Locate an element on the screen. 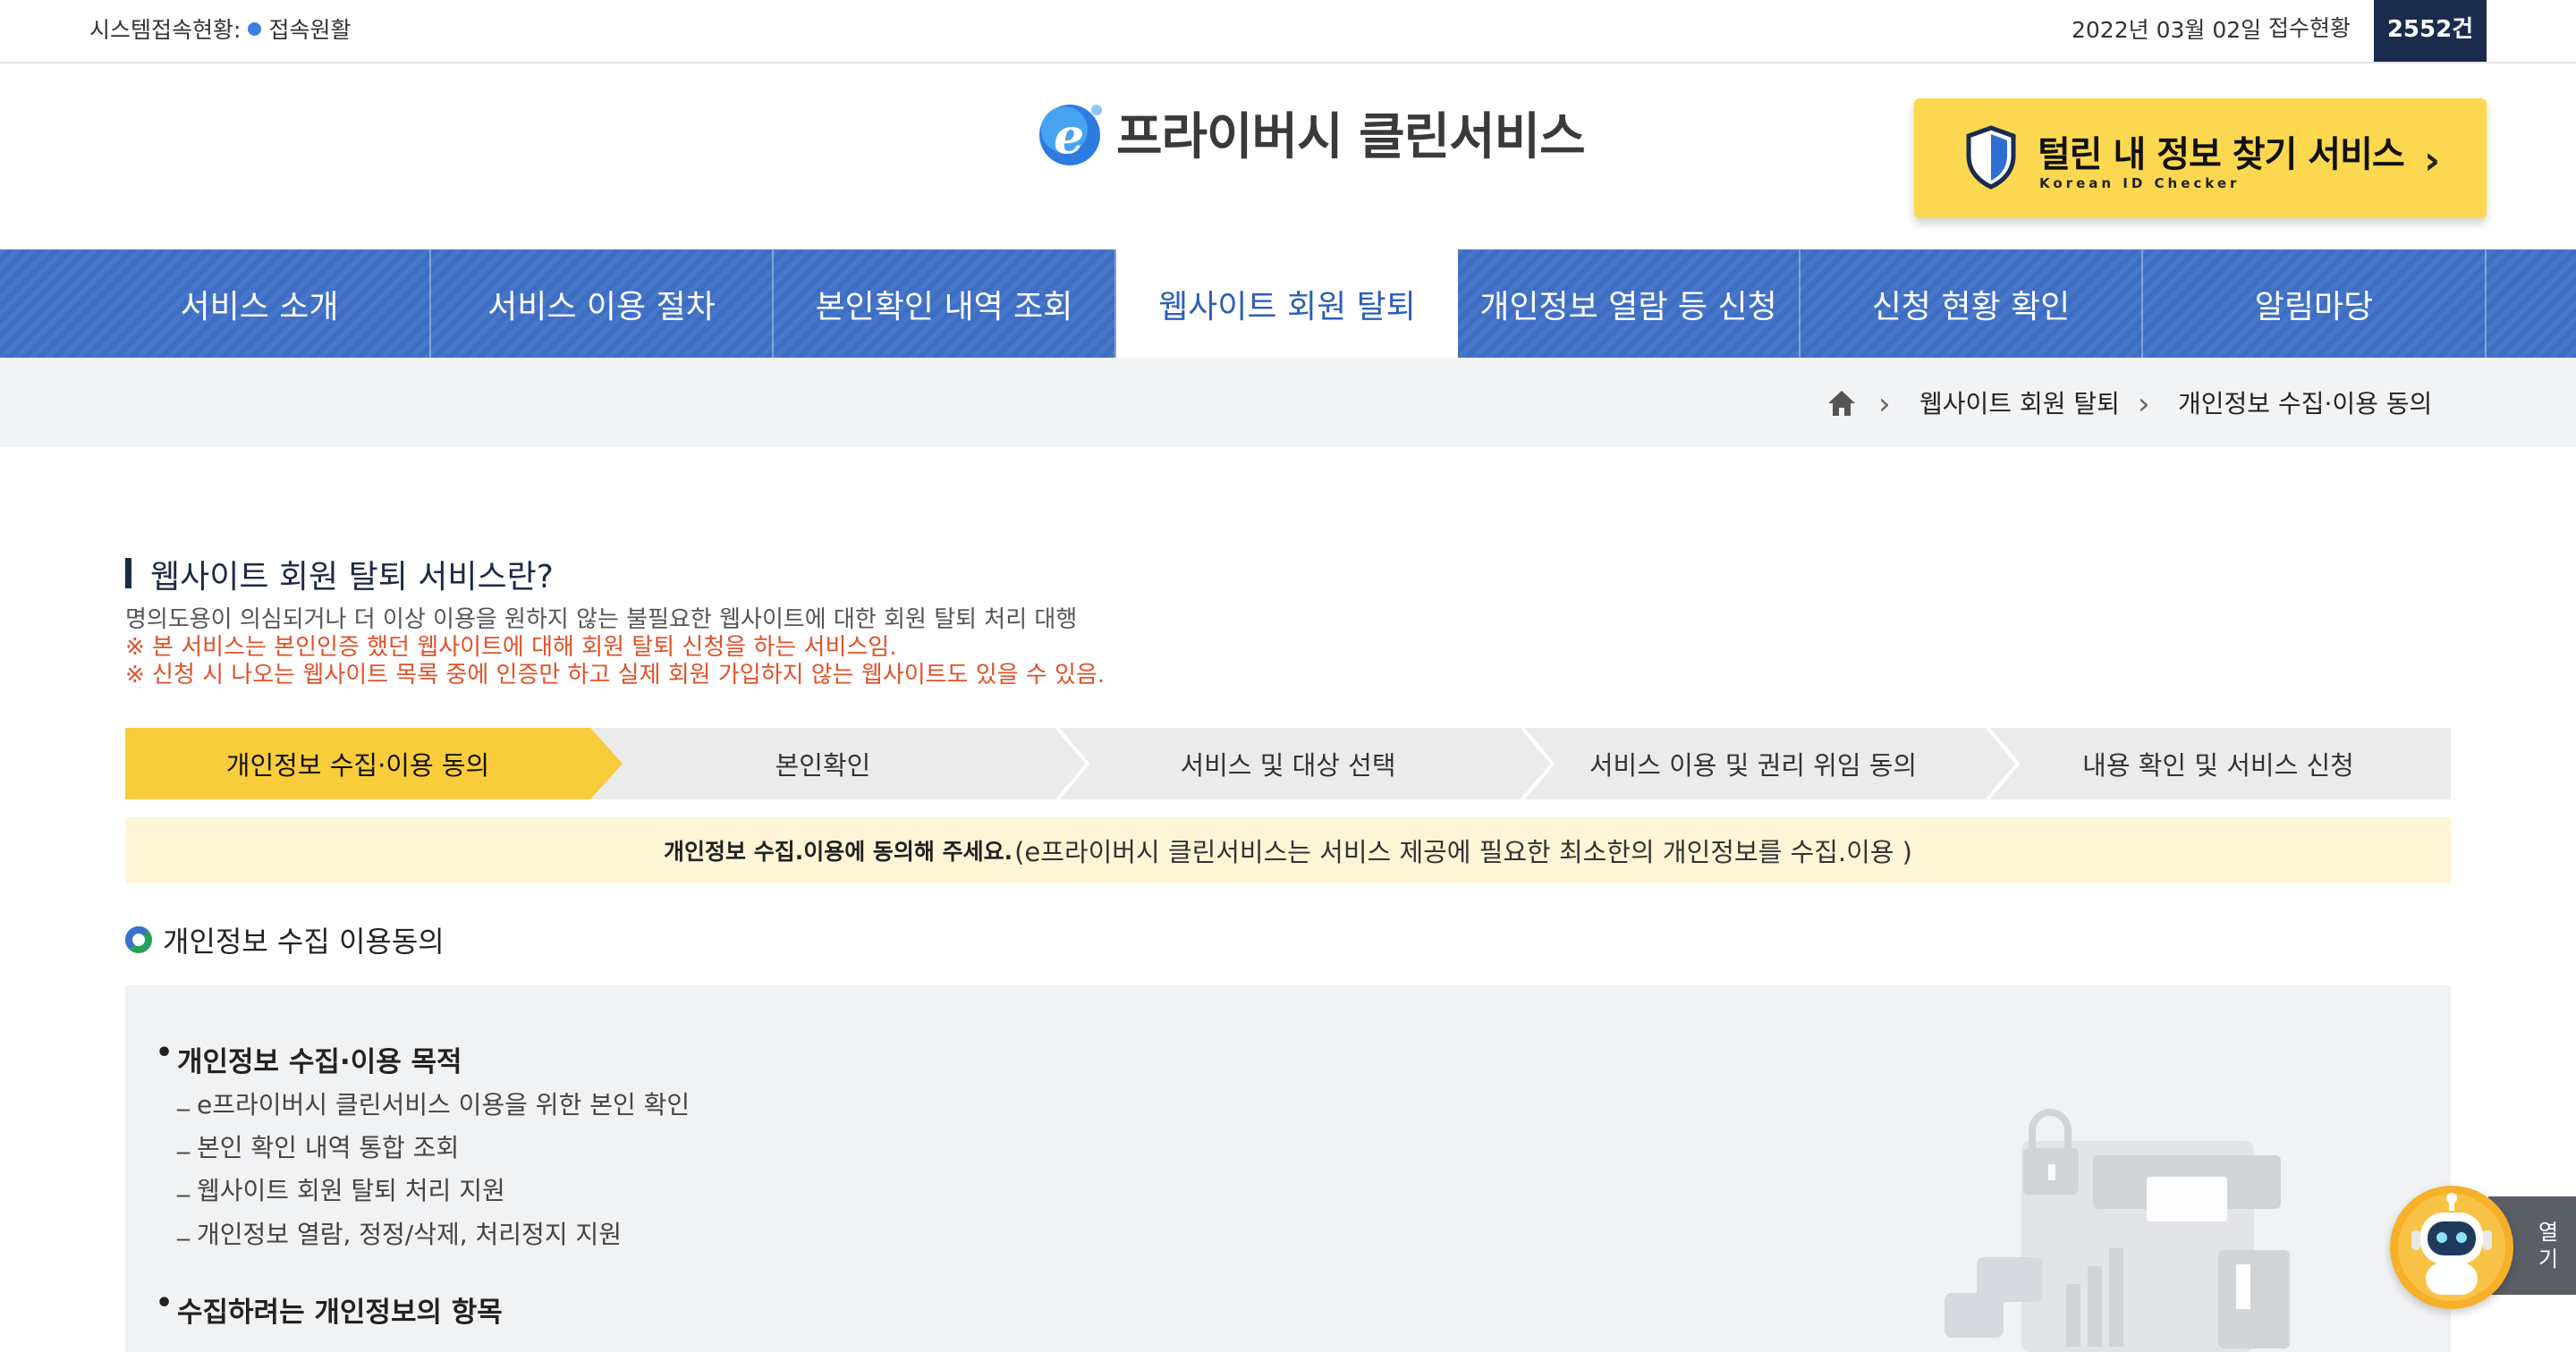 The height and width of the screenshot is (1352, 2576). chatbot-button is located at coordinates (2451, 1247).